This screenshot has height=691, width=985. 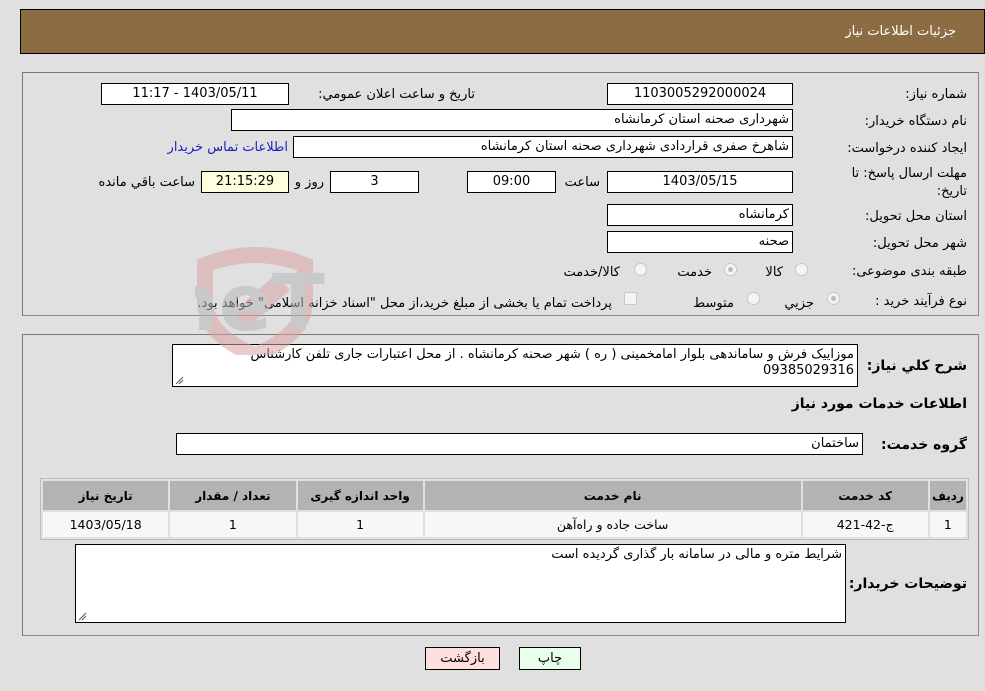 What do you see at coordinates (550, 658) in the screenshot?
I see `print-button: چاپ` at bounding box center [550, 658].